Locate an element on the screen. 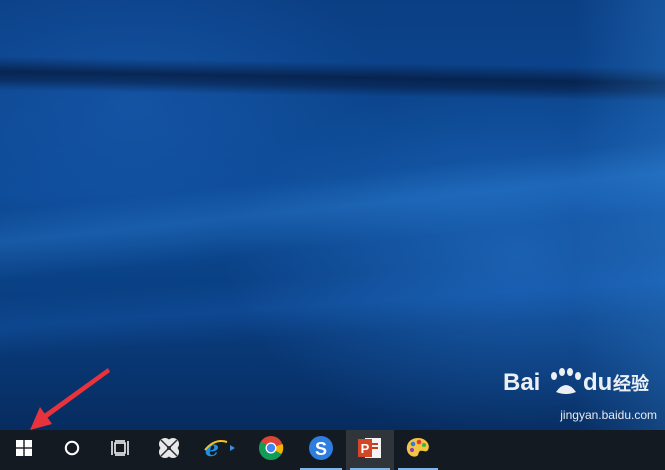  sogou-icon: S is located at coordinates (321, 450).